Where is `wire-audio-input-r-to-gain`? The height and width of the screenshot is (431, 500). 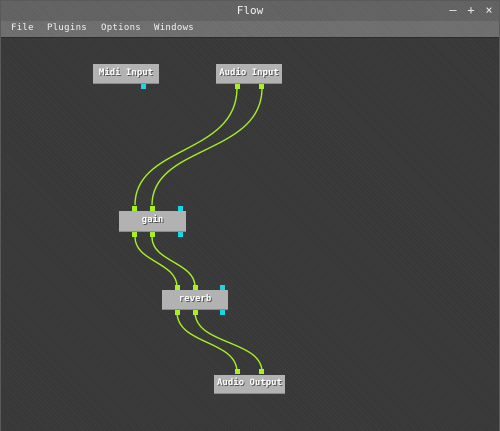
wire-audio-input-r-to-gain is located at coordinates (207, 146).